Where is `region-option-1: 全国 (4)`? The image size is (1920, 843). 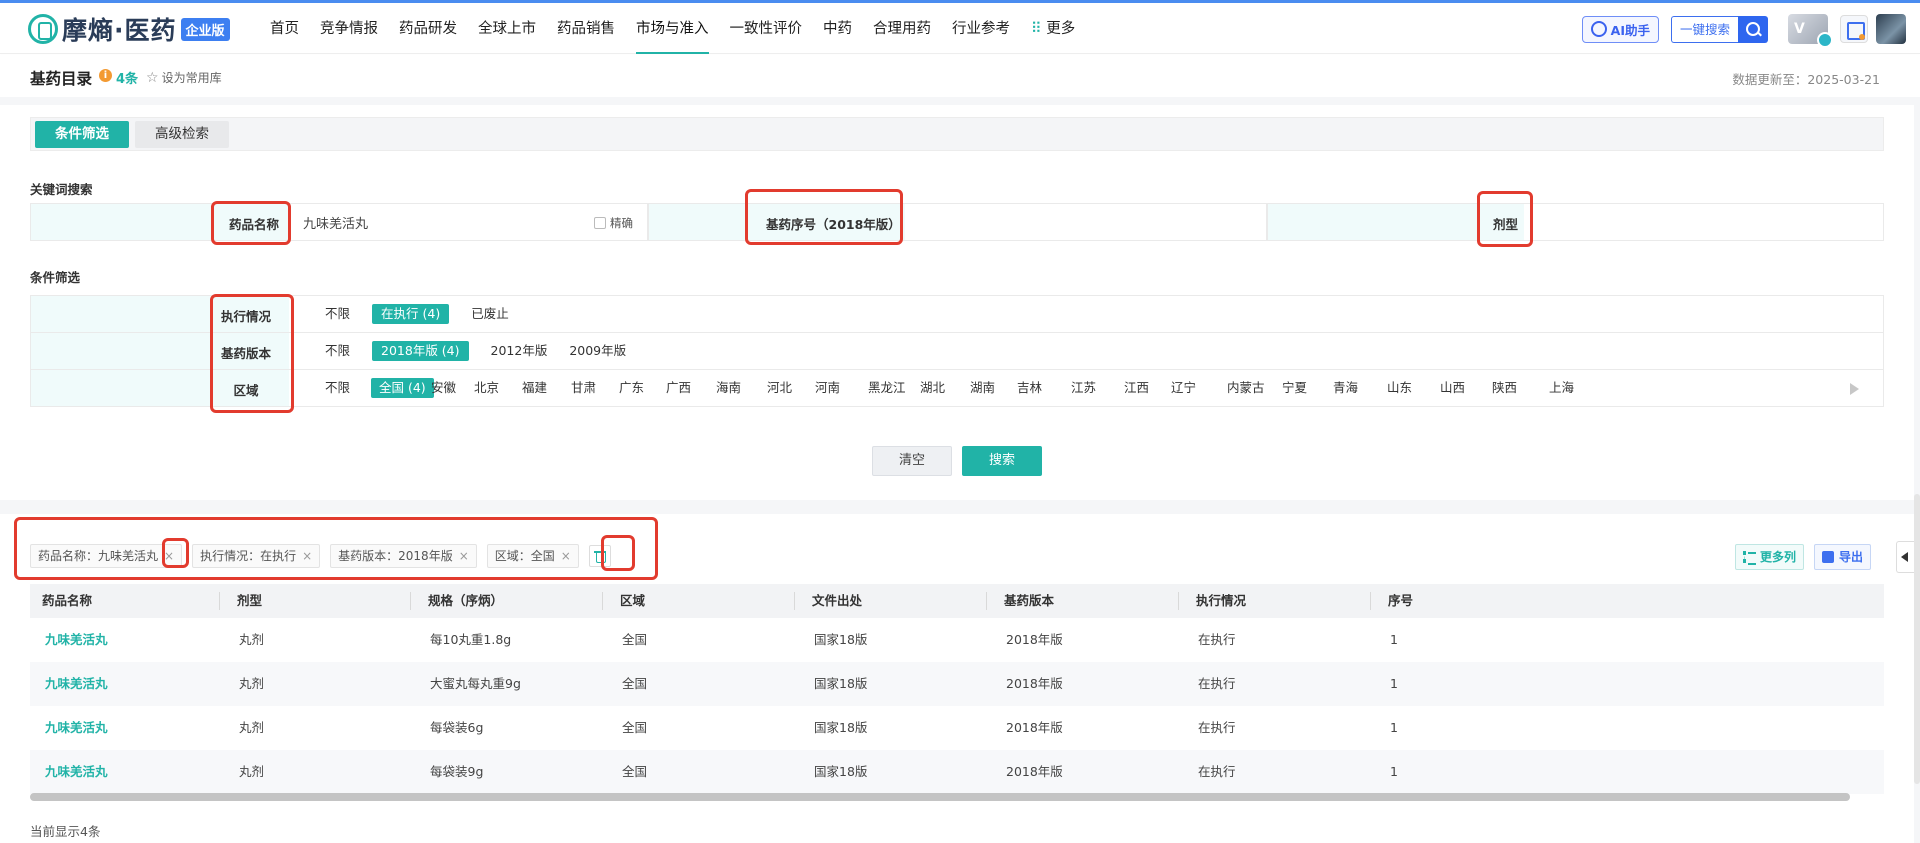 region-option-1: 全国 (4) is located at coordinates (402, 388).